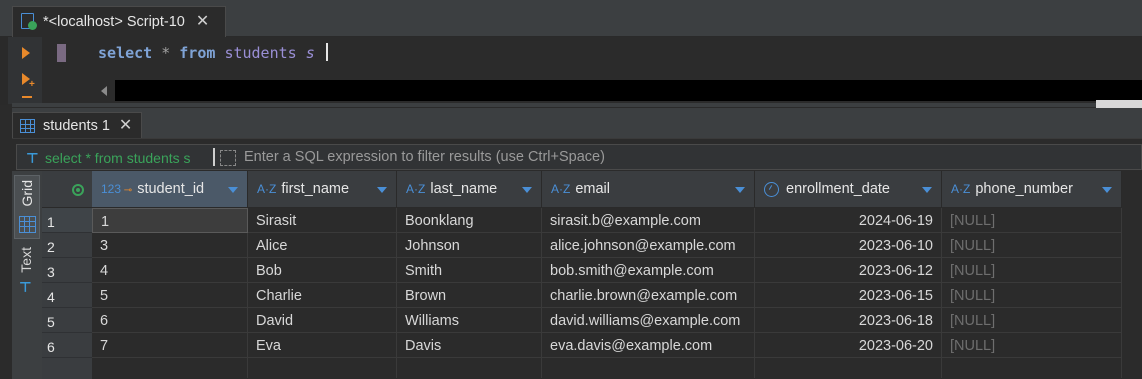 The width and height of the screenshot is (1142, 379). I want to click on execute-statement-icon, so click(26, 53).